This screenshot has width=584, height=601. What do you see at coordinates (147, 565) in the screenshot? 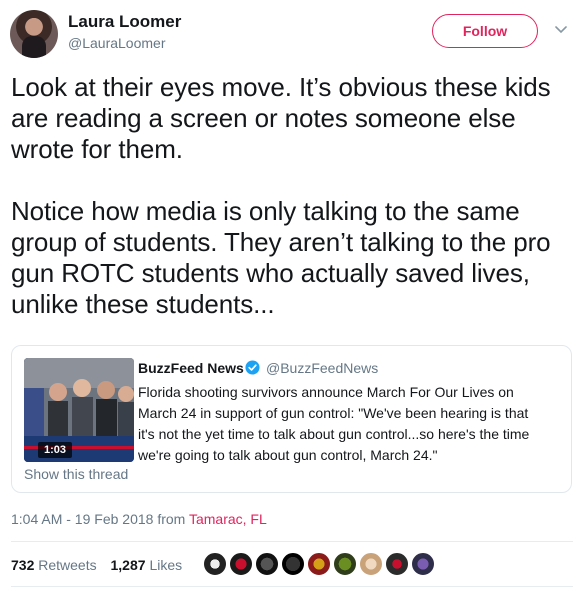
I see `likes-stat: 1,287 Likes` at bounding box center [147, 565].